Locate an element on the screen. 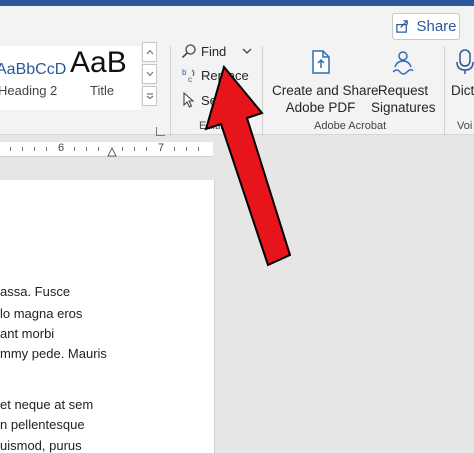  document-line: assa. Fusce is located at coordinates (35, 291).